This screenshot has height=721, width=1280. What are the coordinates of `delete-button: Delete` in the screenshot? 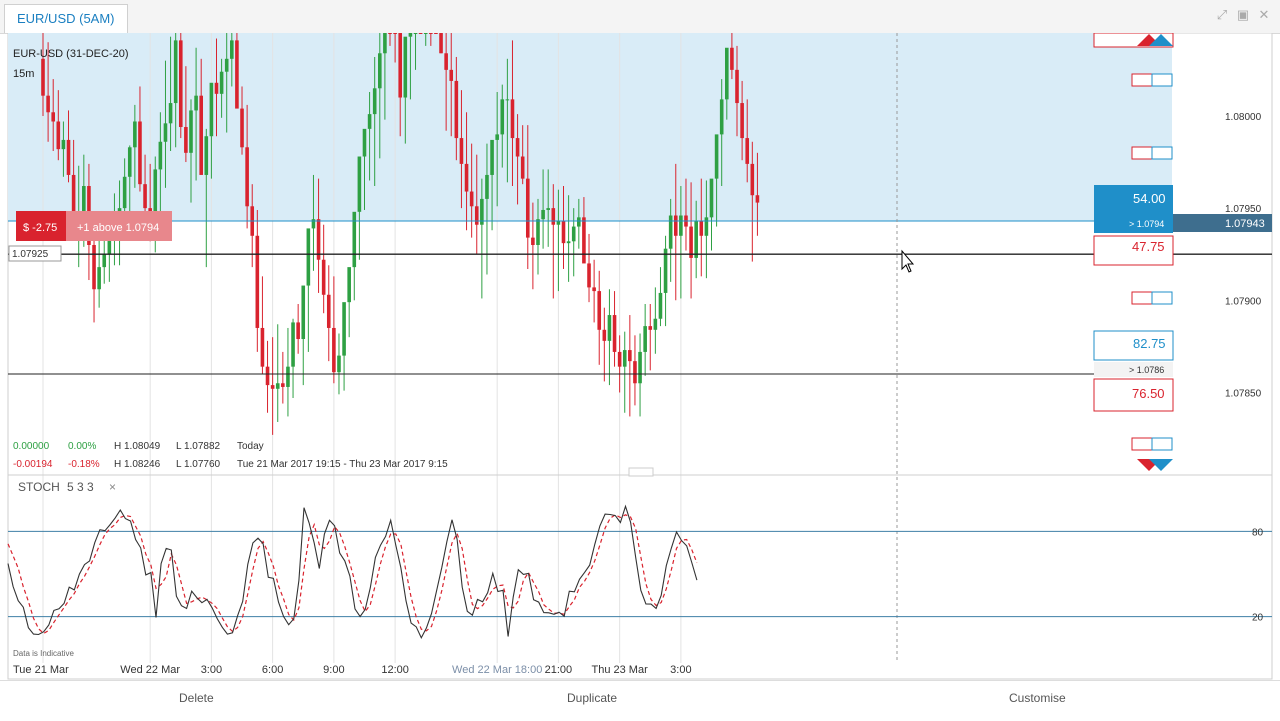 It's located at (196, 698).